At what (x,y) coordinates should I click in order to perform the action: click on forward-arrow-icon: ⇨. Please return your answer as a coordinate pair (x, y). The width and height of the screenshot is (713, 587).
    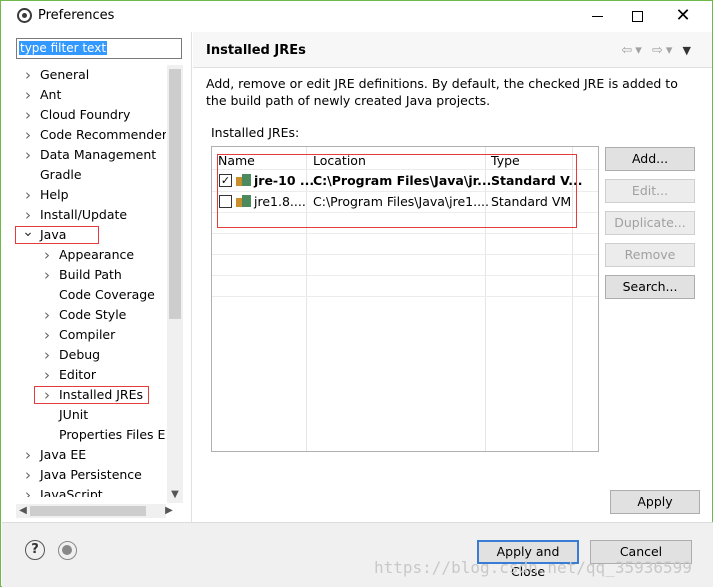
    Looking at the image, I should click on (659, 50).